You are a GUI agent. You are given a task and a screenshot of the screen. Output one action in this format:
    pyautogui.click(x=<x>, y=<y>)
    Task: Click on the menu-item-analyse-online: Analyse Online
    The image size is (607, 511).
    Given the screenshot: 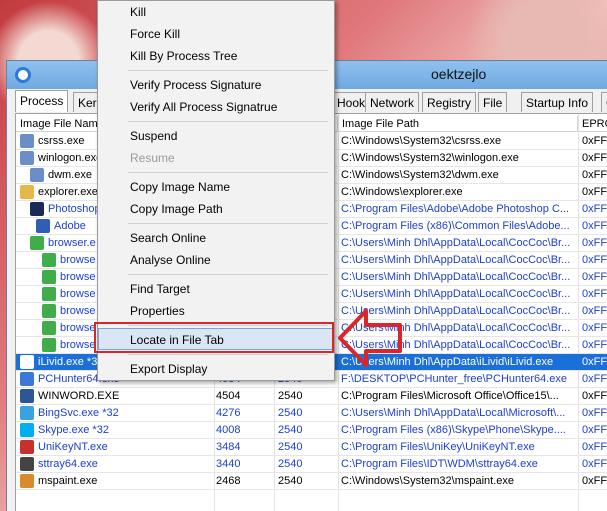 What is the action you would take?
    pyautogui.click(x=170, y=260)
    